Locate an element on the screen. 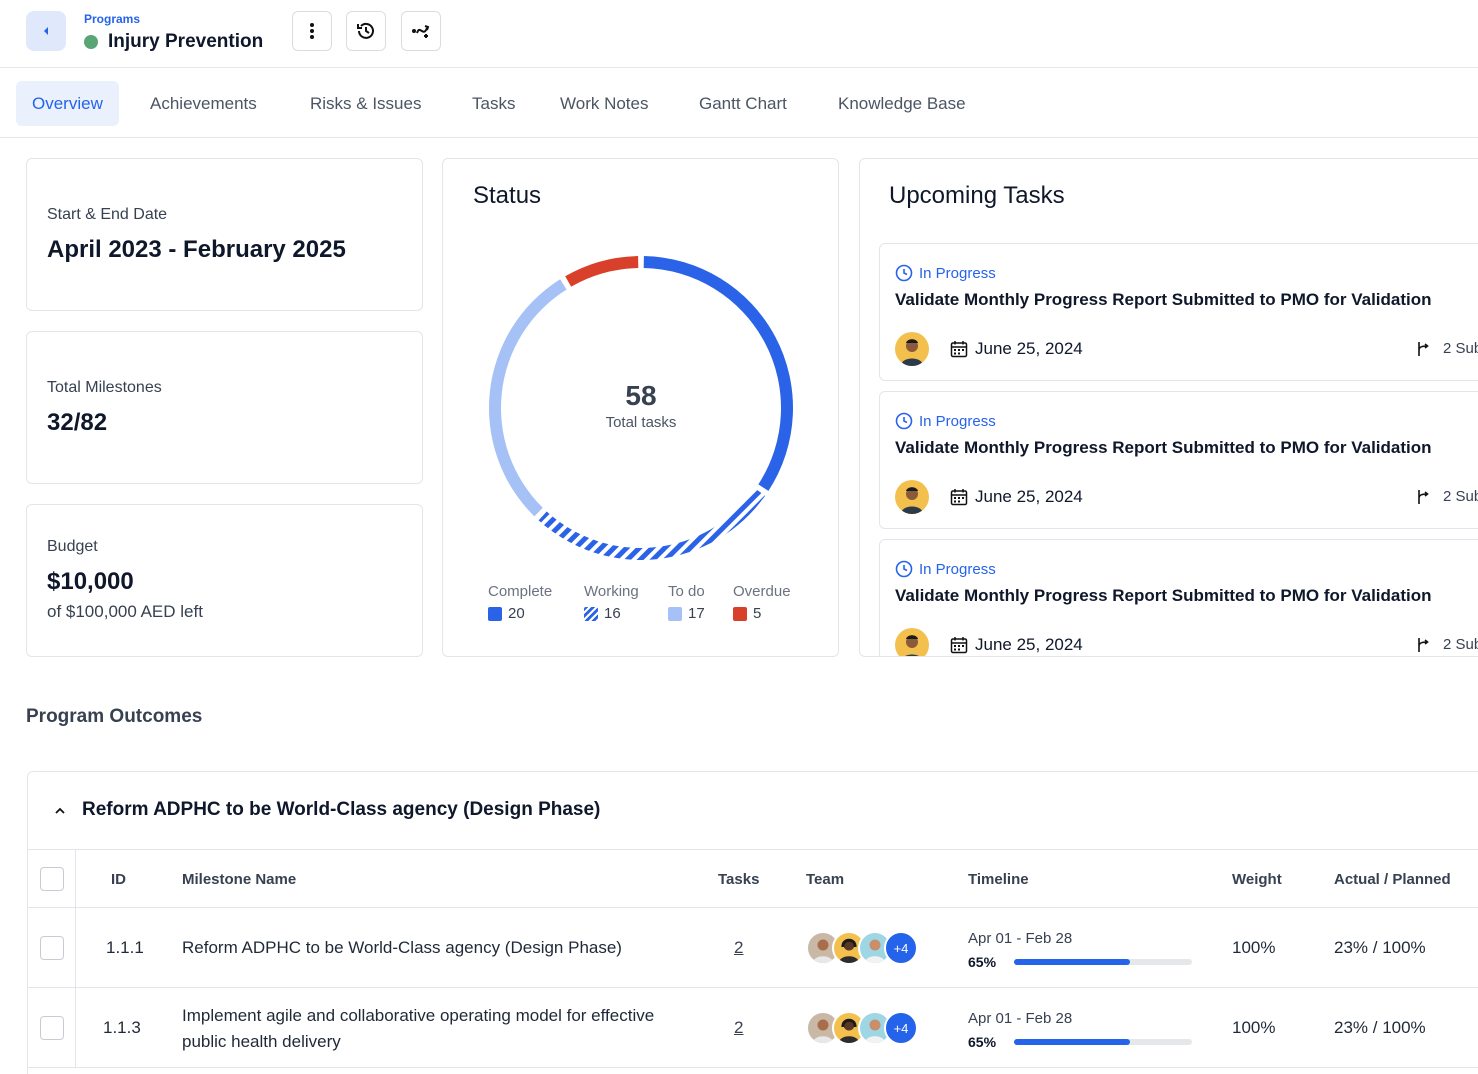  select-all-checkbox is located at coordinates (52, 879).